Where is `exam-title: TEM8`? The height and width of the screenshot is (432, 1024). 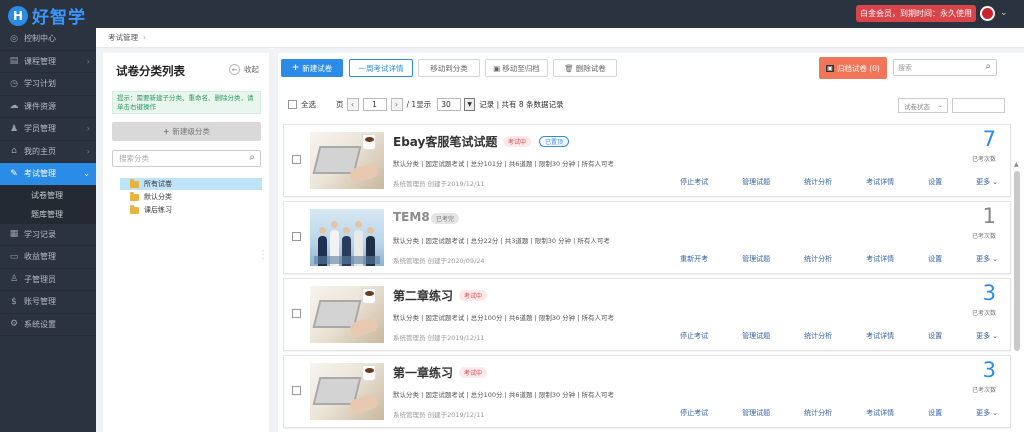
exam-title: TEM8 is located at coordinates (411, 217).